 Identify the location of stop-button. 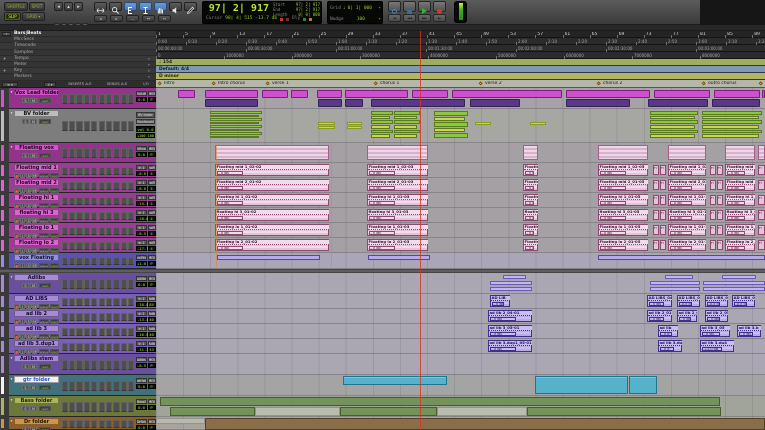
(409, 7).